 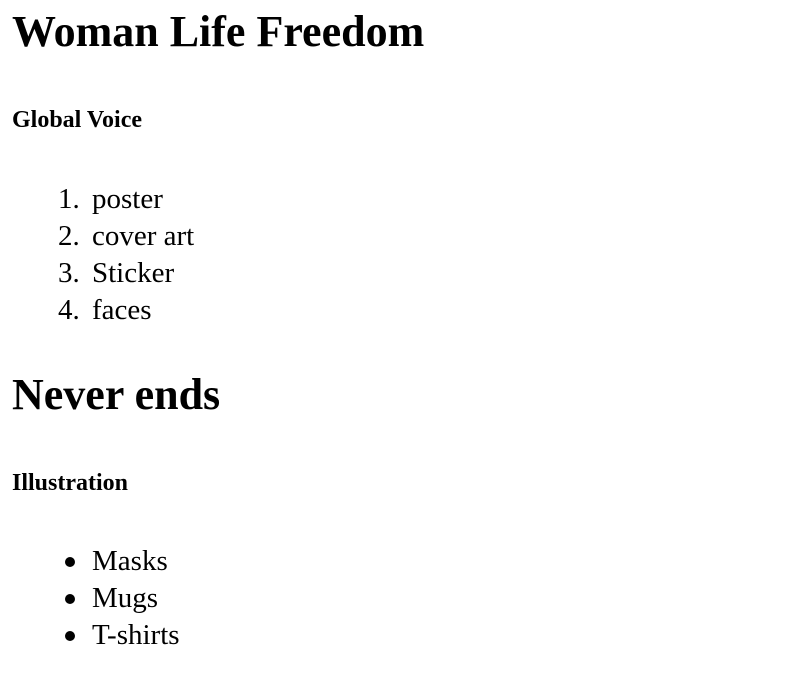 I want to click on bullet-list-item: Masks, so click(x=90, y=561).